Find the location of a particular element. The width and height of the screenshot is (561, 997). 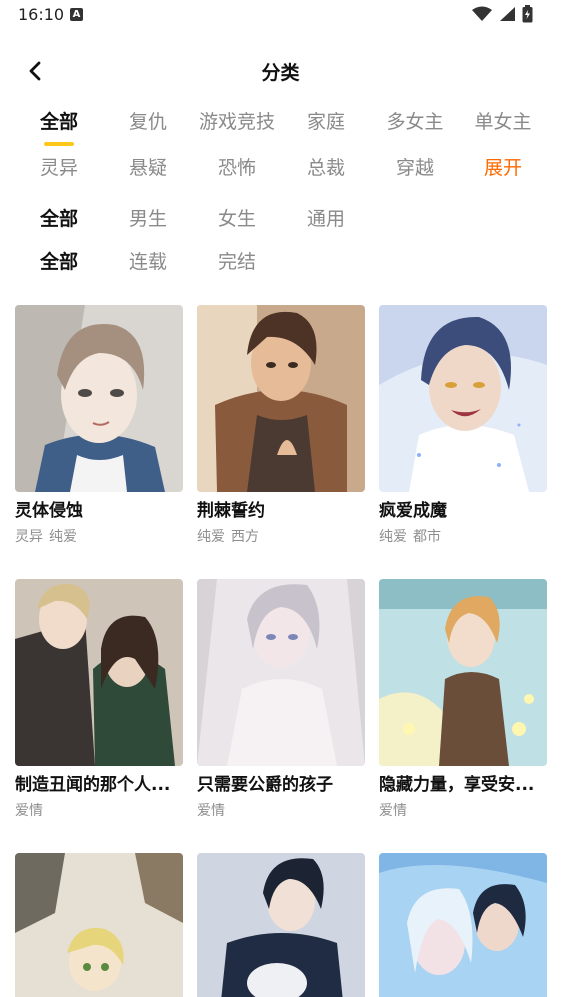

filter-genre-time-travel: 穿越 is located at coordinates (415, 168).